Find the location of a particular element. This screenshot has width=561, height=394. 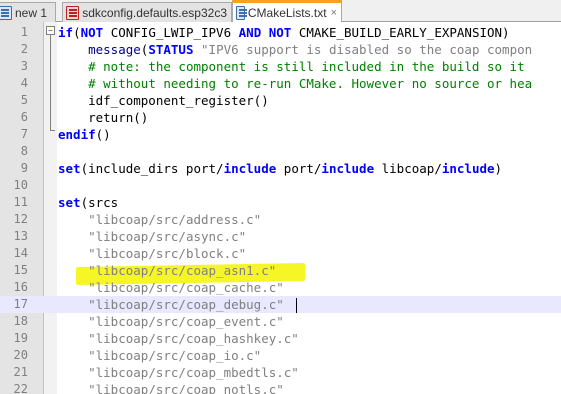

line-text: return() is located at coordinates (103, 117).